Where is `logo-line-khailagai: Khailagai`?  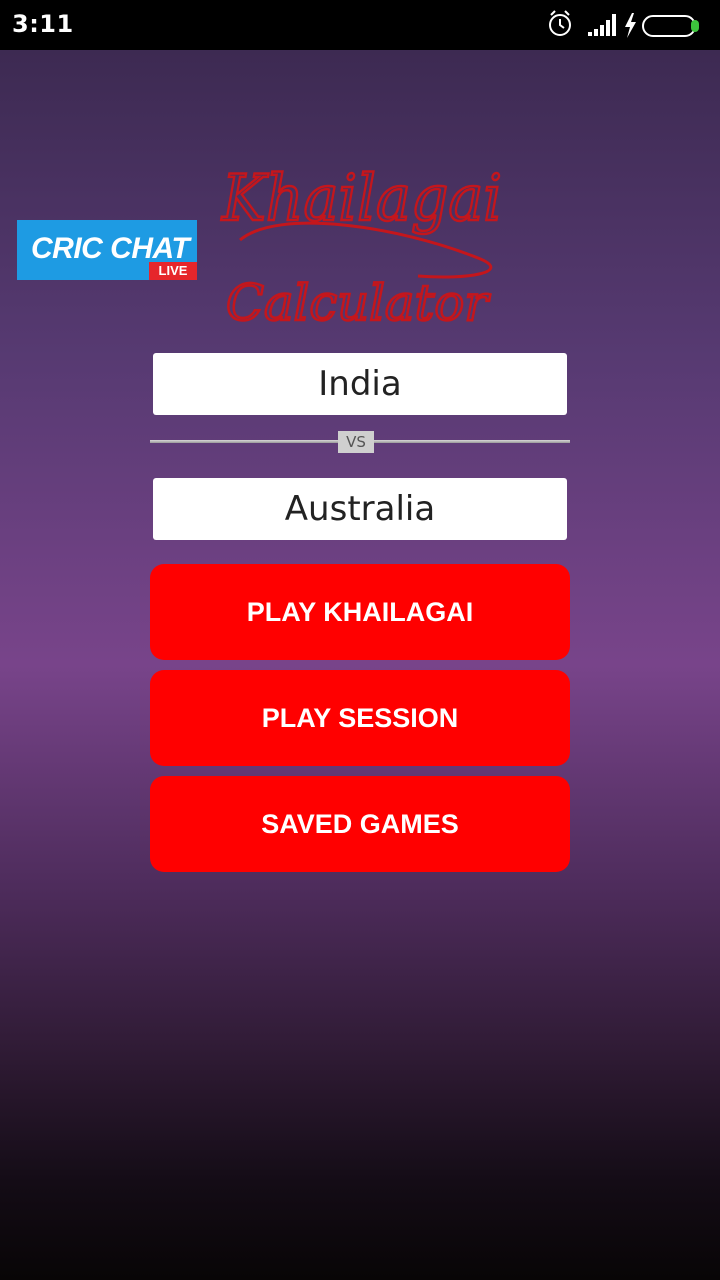
logo-line-khailagai: Khailagai is located at coordinates (361, 199).